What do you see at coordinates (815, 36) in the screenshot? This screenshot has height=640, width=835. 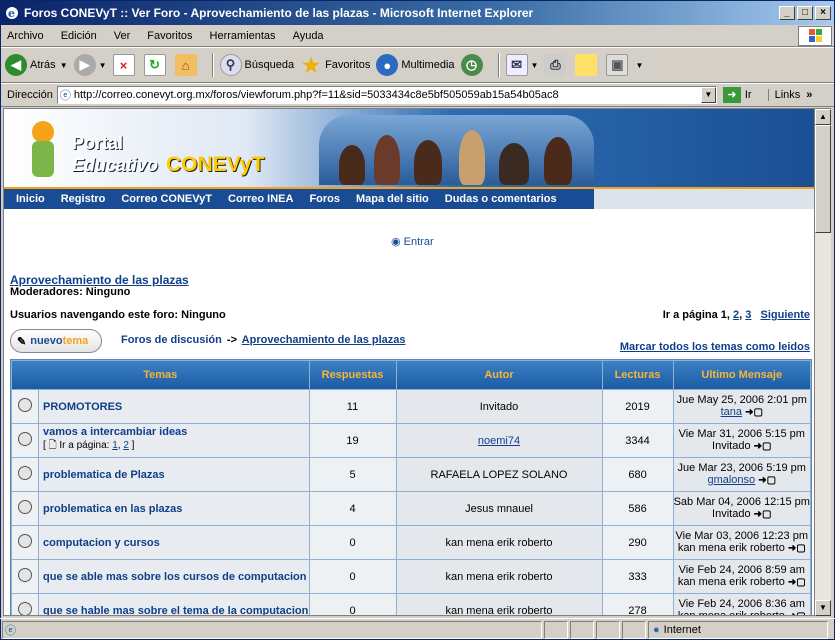 I see `windows-logo-icon` at bounding box center [815, 36].